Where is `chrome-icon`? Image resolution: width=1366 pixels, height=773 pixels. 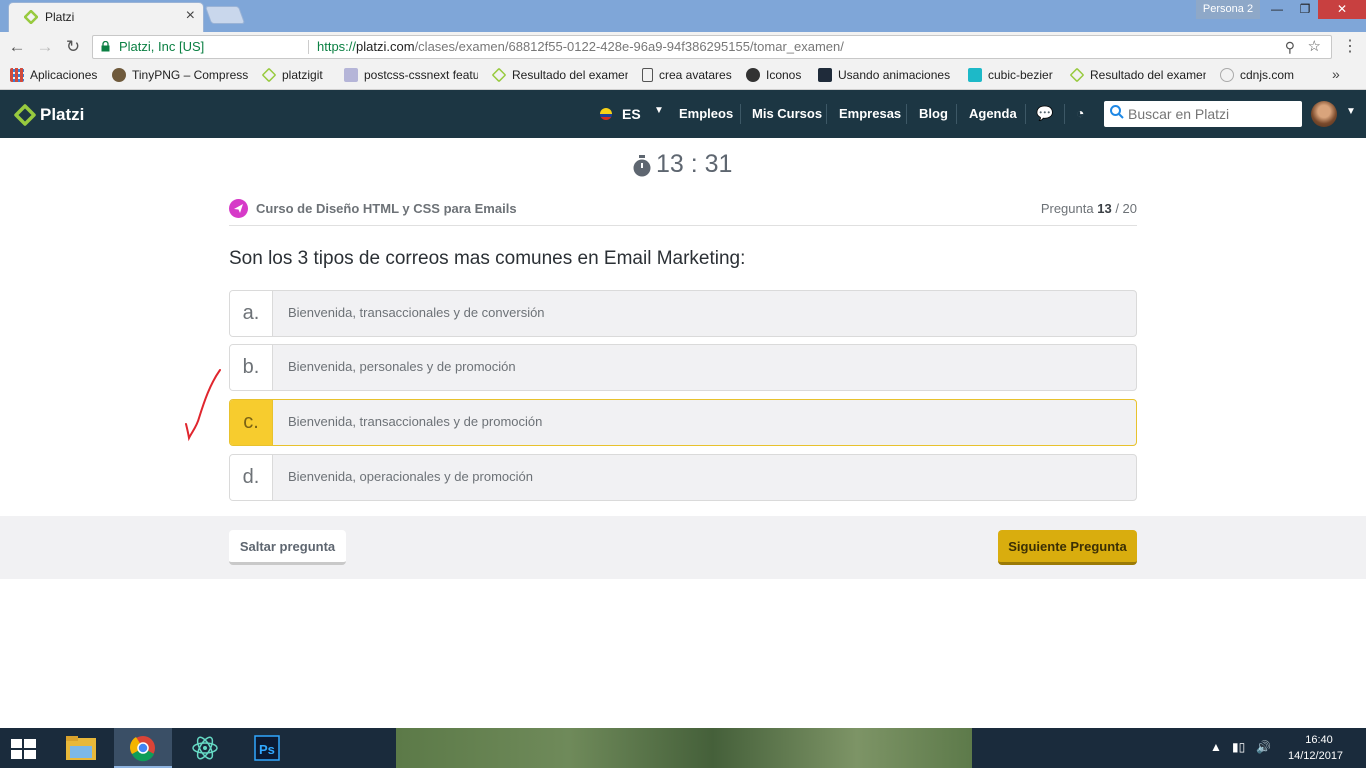 chrome-icon is located at coordinates (143, 748).